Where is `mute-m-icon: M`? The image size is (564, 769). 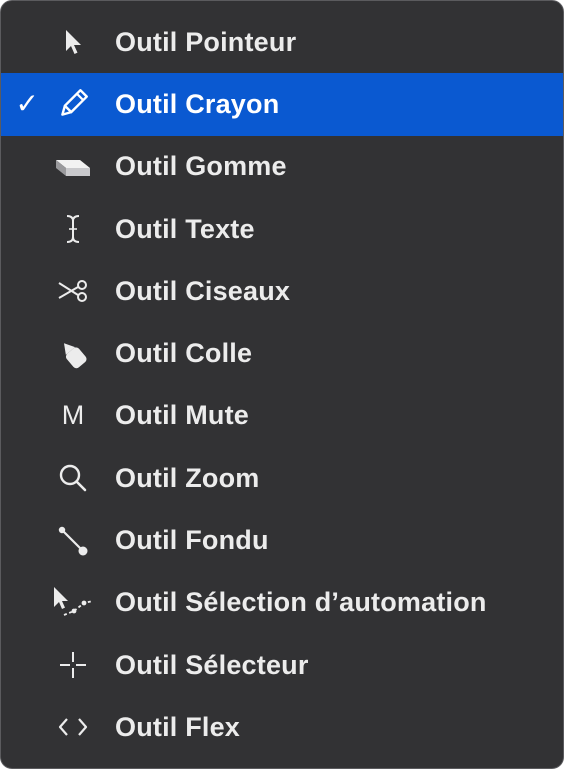 mute-m-icon: M is located at coordinates (73, 416).